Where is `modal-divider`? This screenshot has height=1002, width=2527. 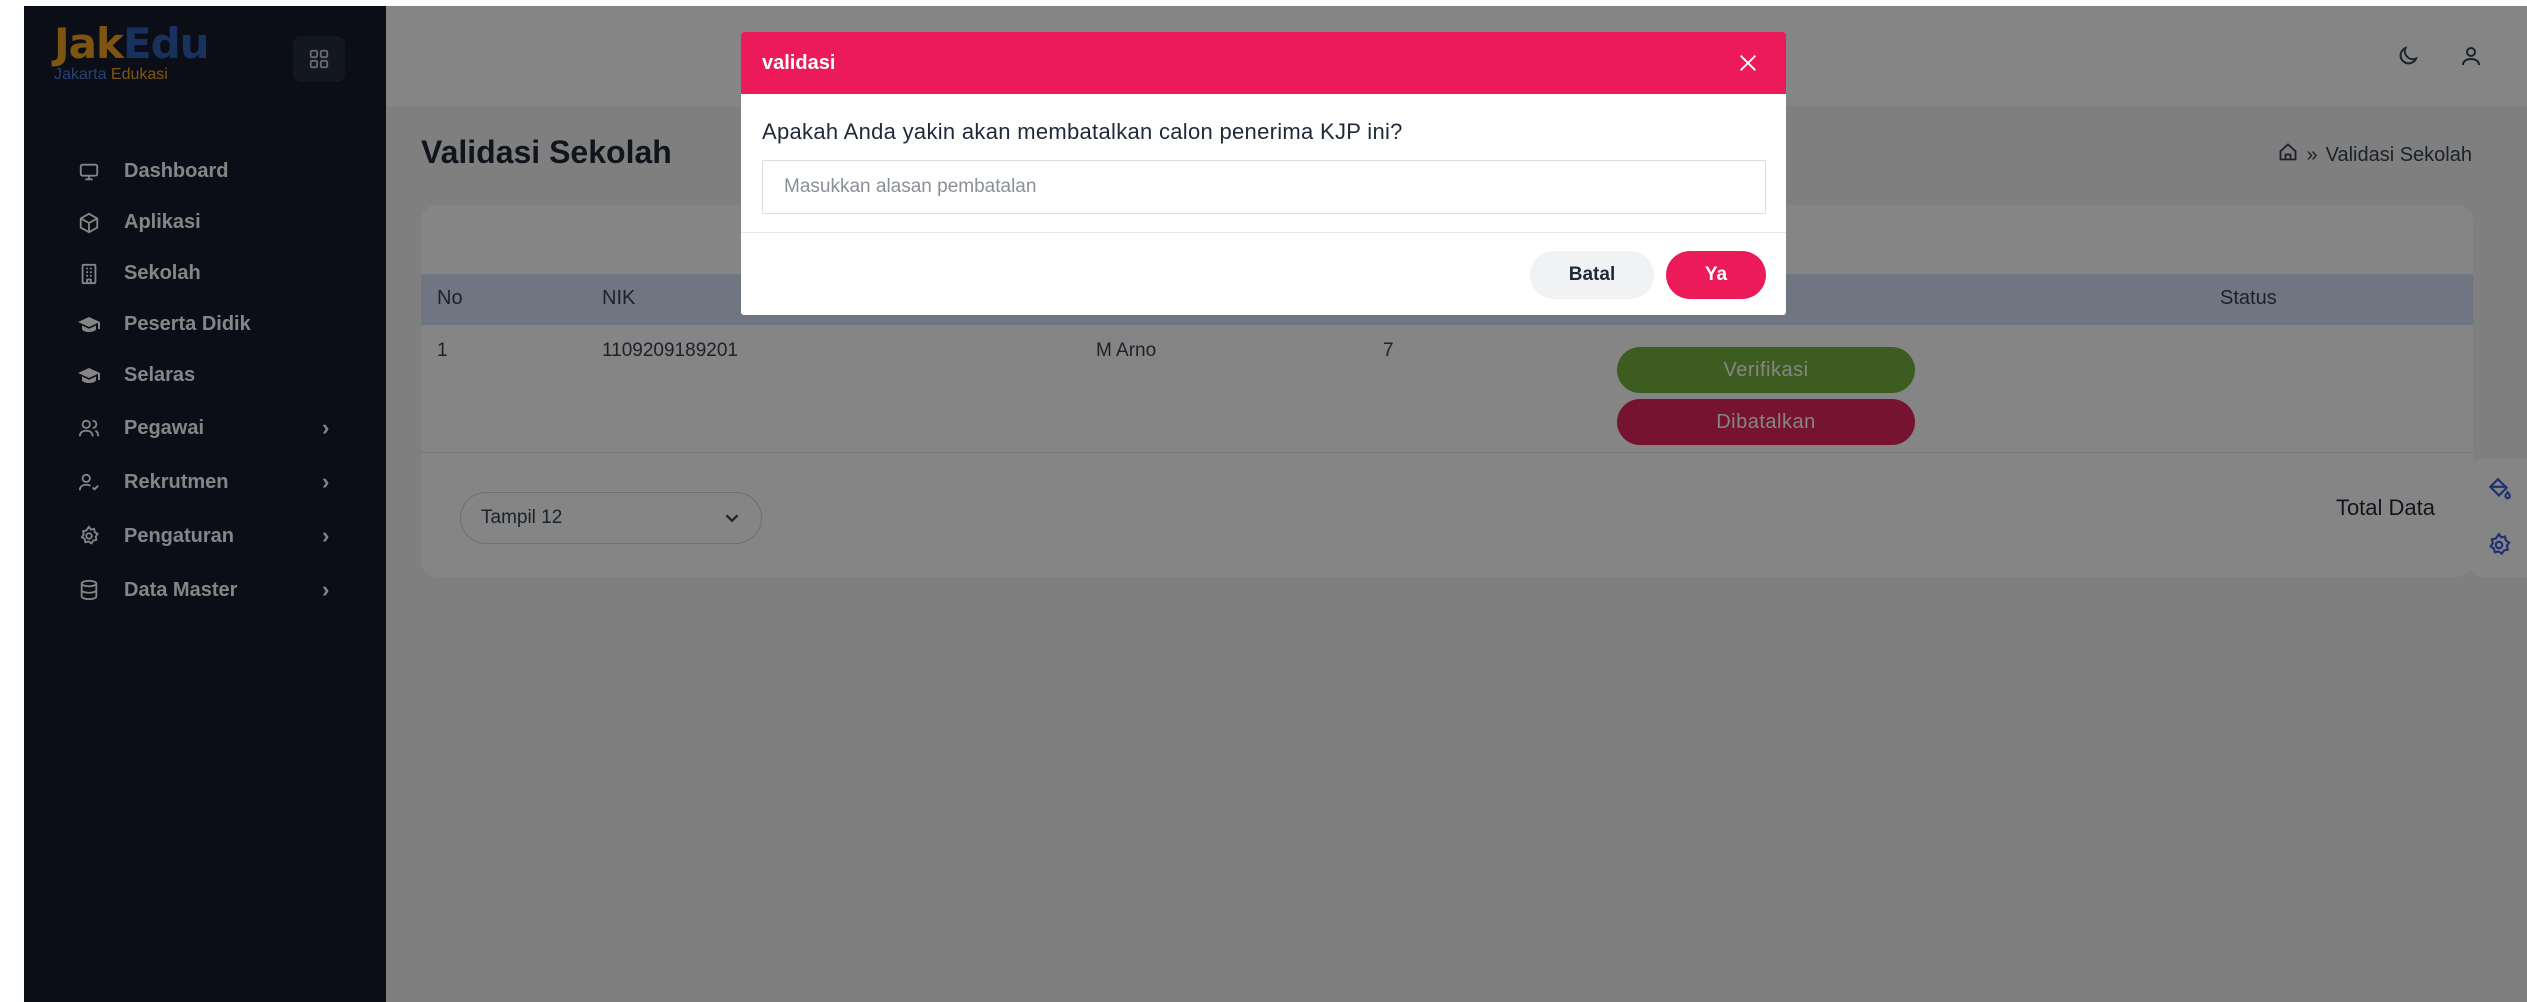
modal-divider is located at coordinates (1263, 232).